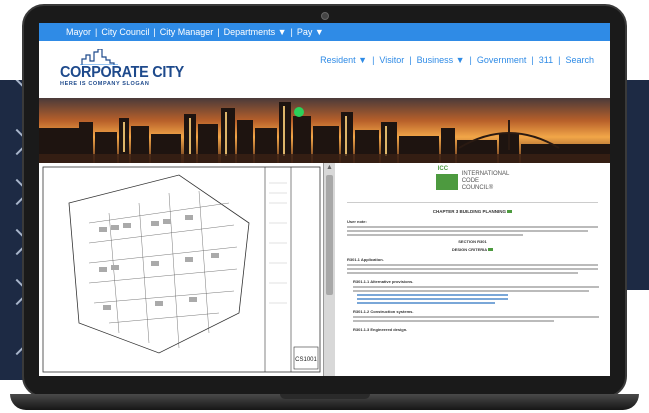 The width and height of the screenshot is (649, 413). What do you see at coordinates (383, 281) in the screenshot?
I see `subsection-heading: R301.1.1 Alternative provisions.` at bounding box center [383, 281].